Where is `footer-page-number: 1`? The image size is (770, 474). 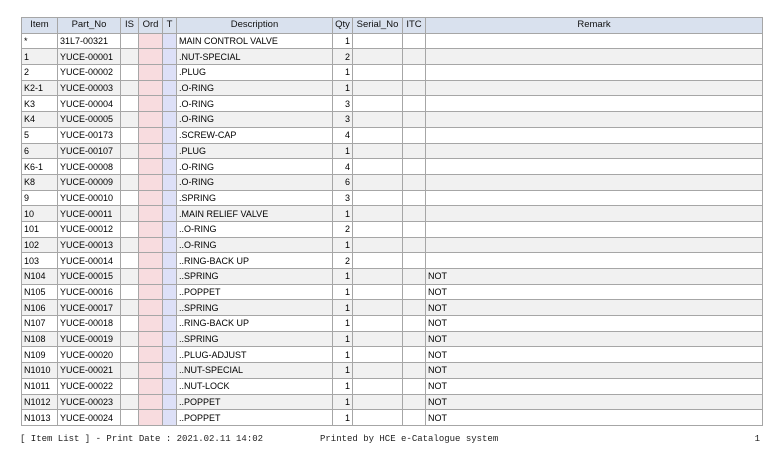 footer-page-number: 1 is located at coordinates (757, 439).